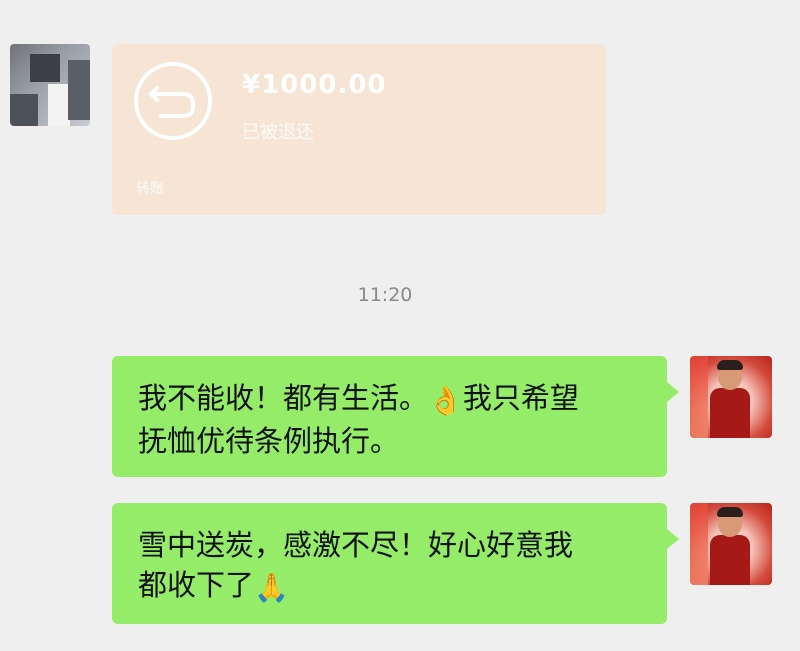 This screenshot has height=651, width=800. What do you see at coordinates (356, 545) in the screenshot?
I see `message-line: 雪中送炭，感激不尽！好心好意我` at bounding box center [356, 545].